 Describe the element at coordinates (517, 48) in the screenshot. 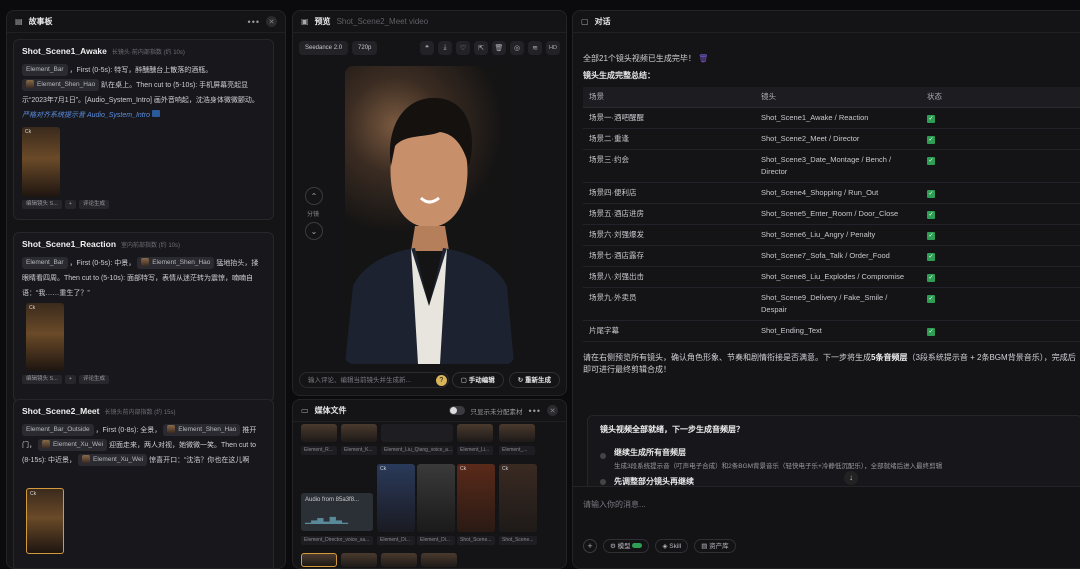

I see `camera-icon: ◎` at that location.